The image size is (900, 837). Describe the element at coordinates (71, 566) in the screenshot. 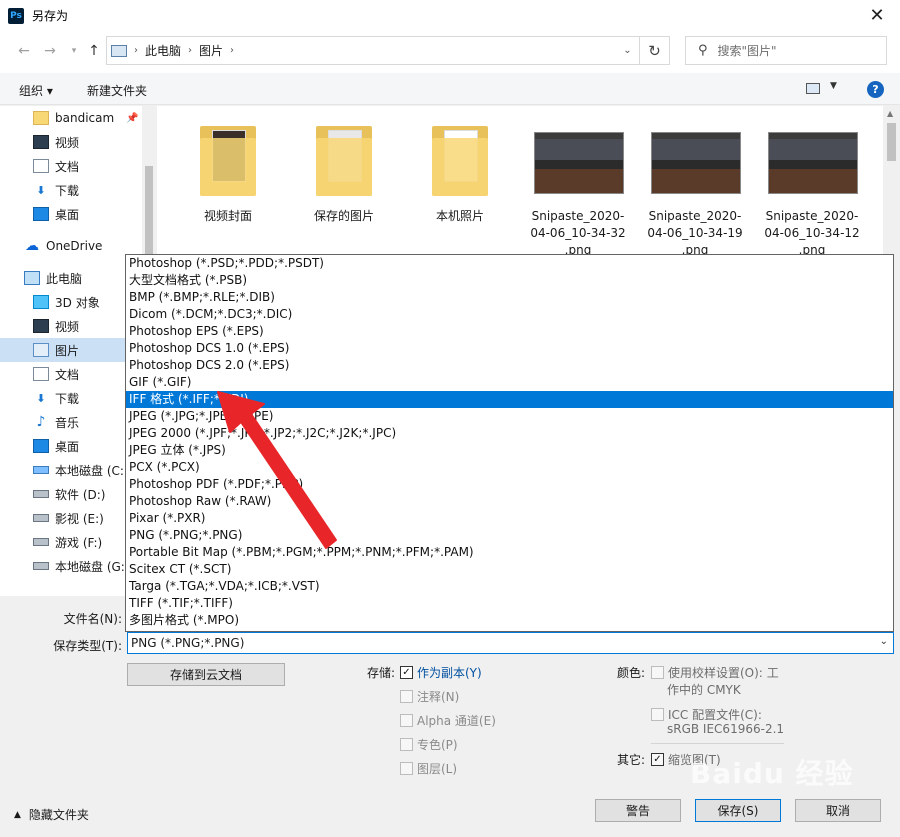

I see `nav-item-drive-g: 本地磁盘 (G:)` at that location.